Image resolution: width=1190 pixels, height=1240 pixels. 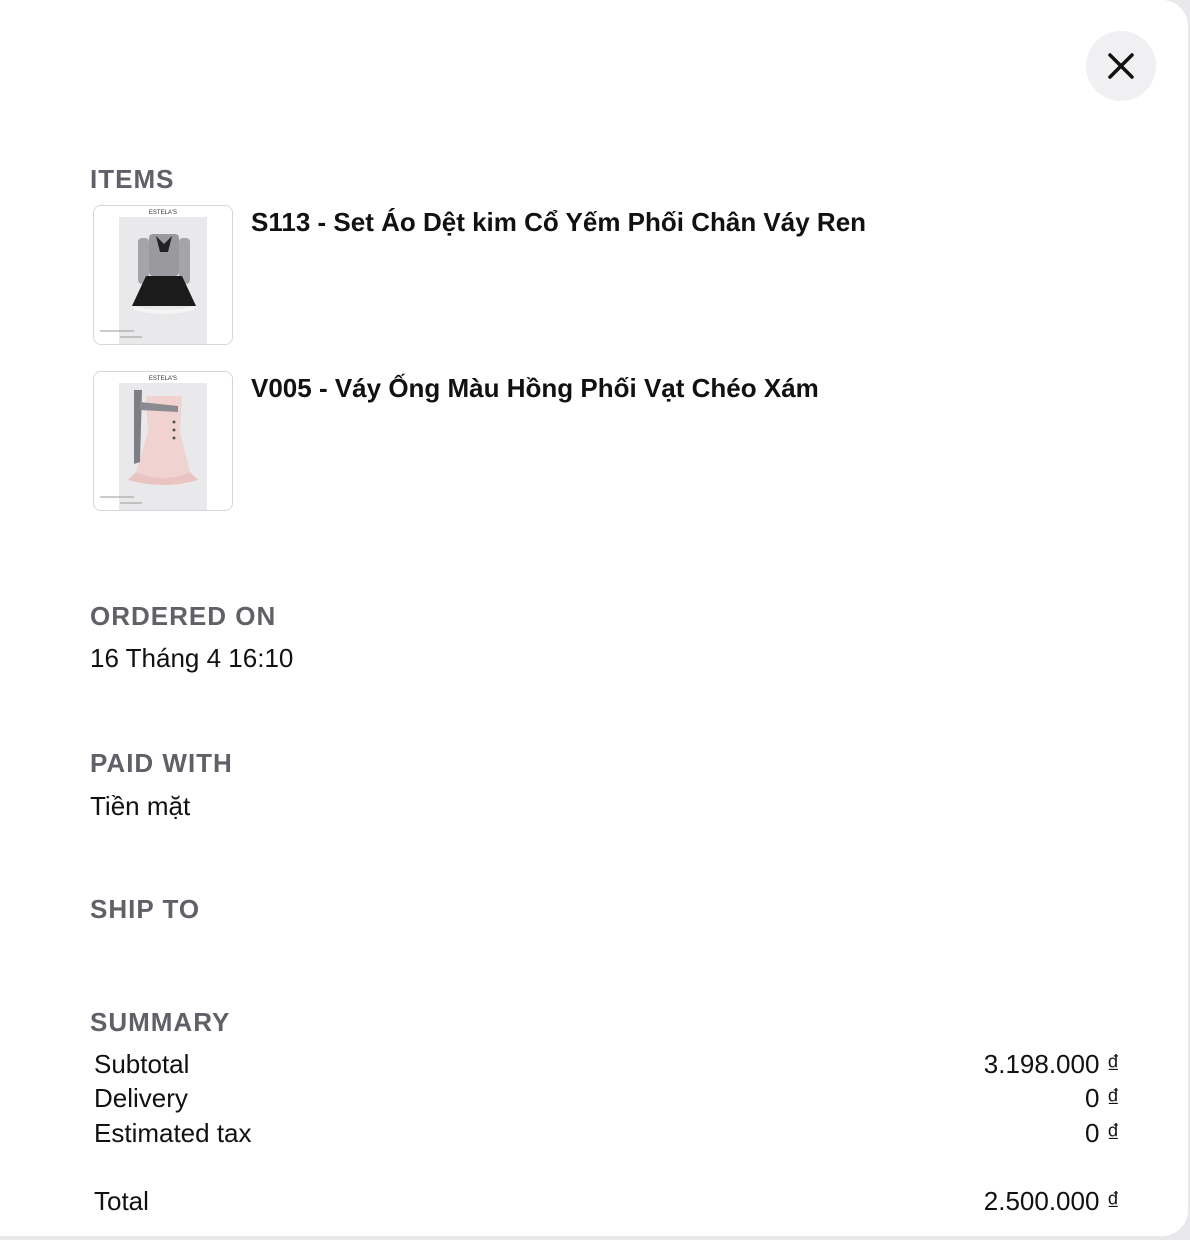 What do you see at coordinates (132, 179) in the screenshot?
I see `items-heading: ITEMS` at bounding box center [132, 179].